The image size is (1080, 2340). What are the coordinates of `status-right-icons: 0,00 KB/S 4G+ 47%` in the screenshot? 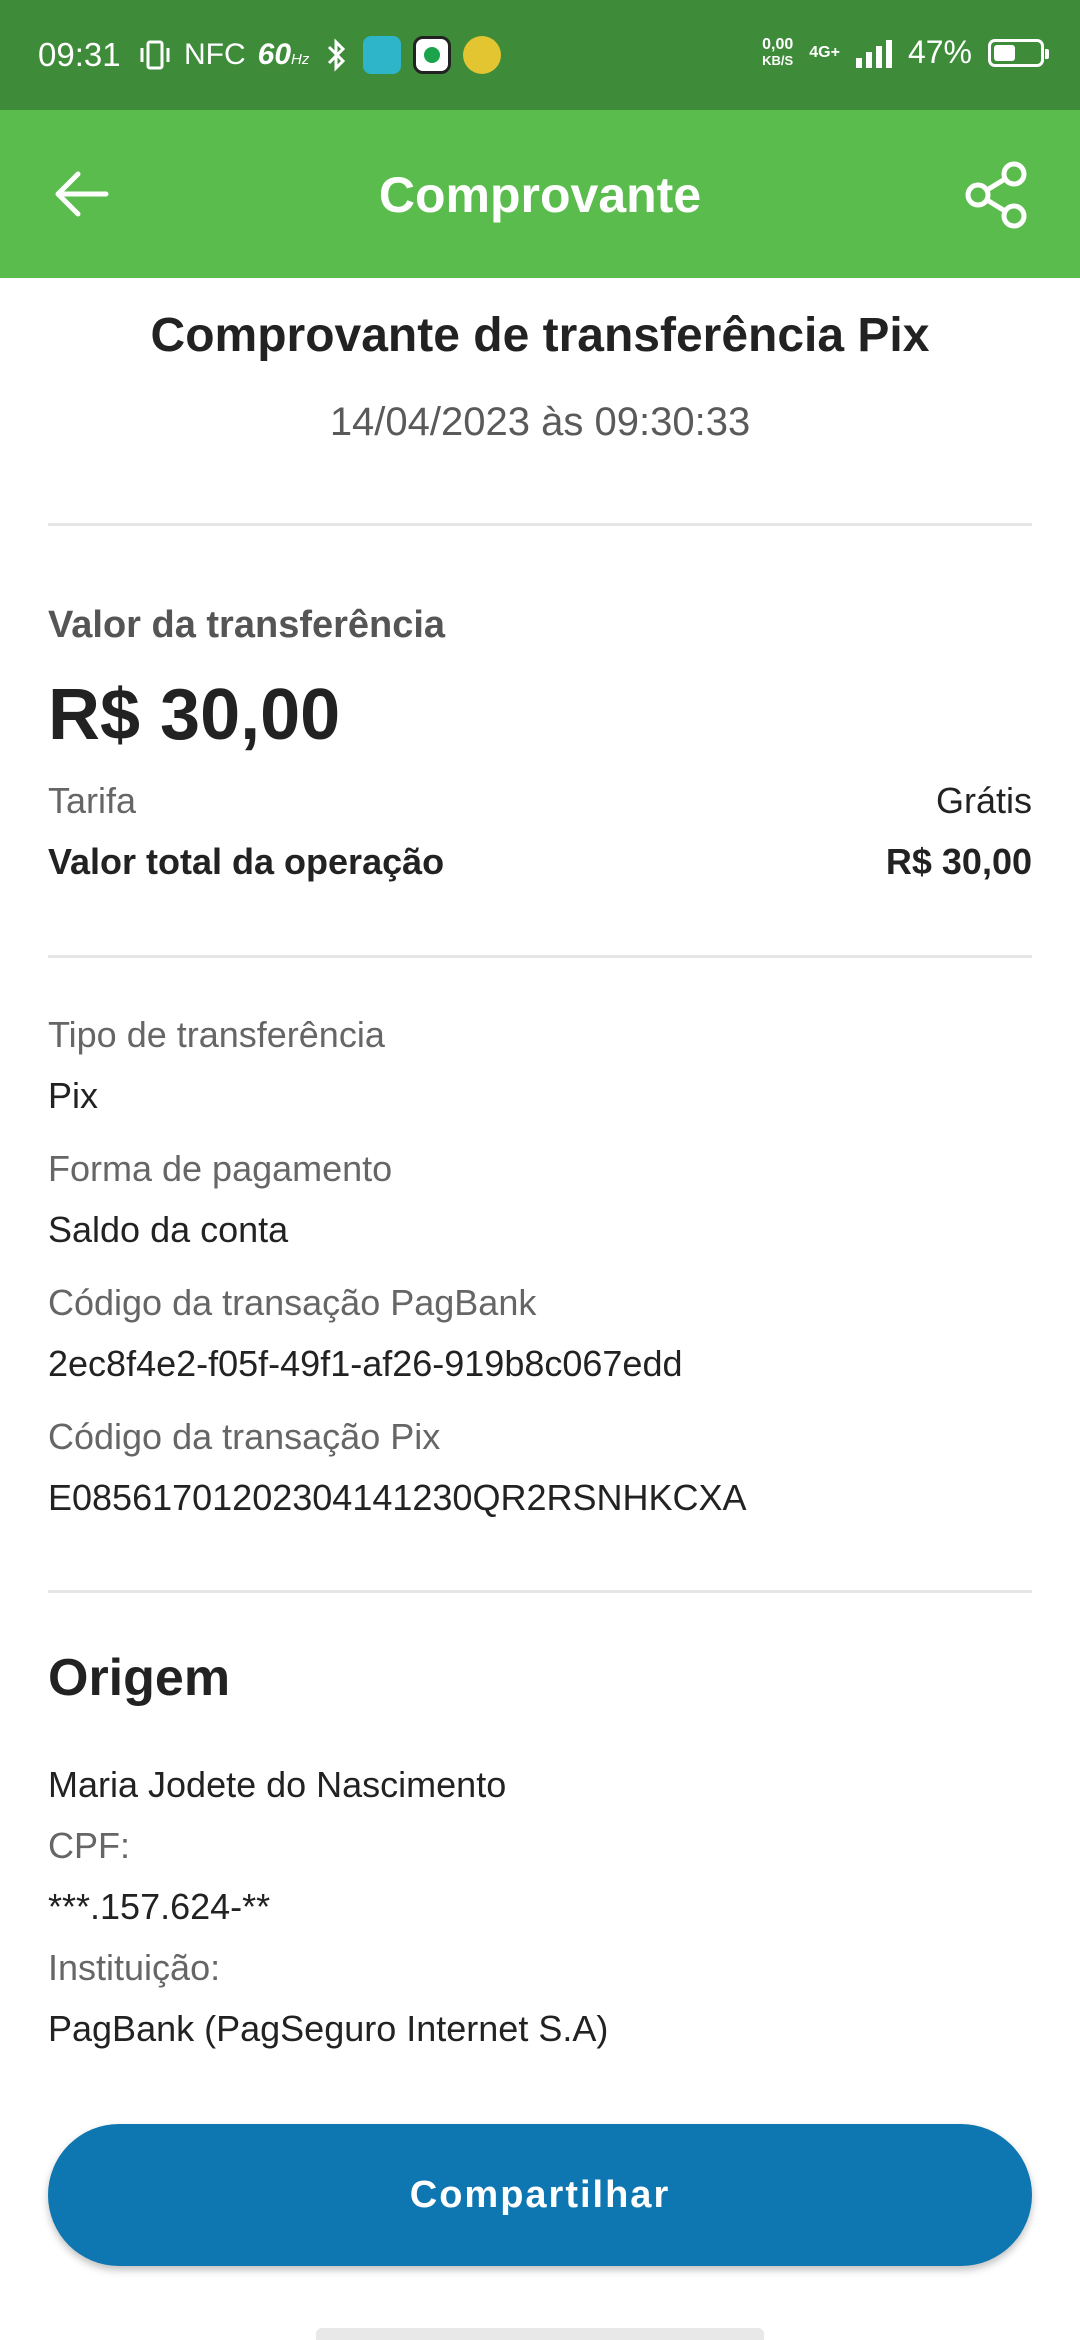 It's located at (905, 52).